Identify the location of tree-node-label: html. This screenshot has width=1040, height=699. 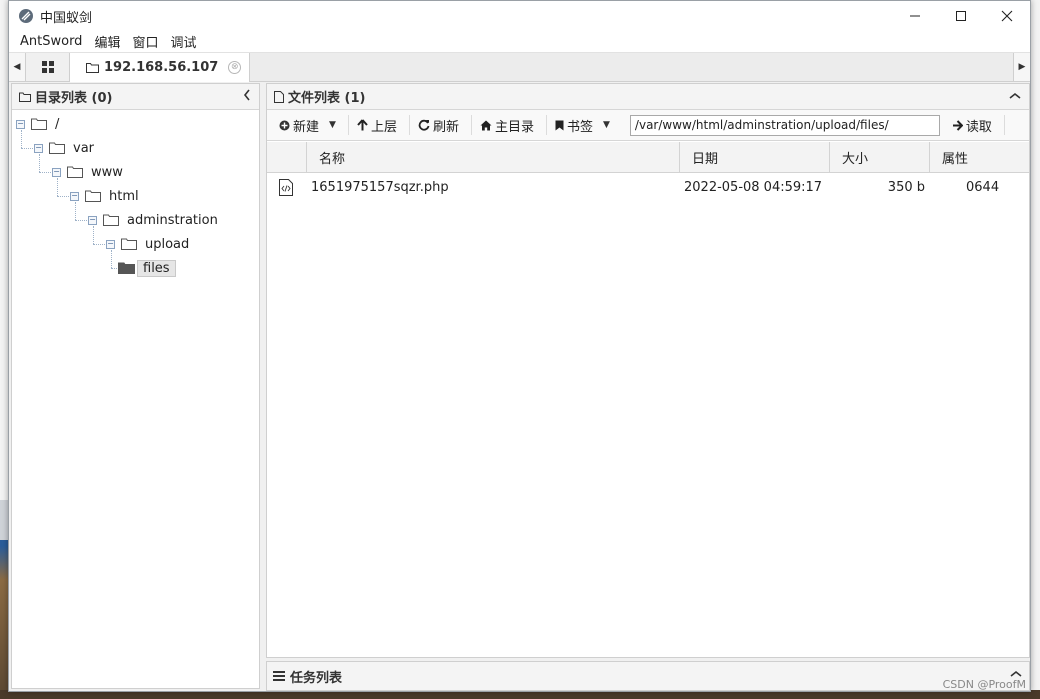
(124, 196).